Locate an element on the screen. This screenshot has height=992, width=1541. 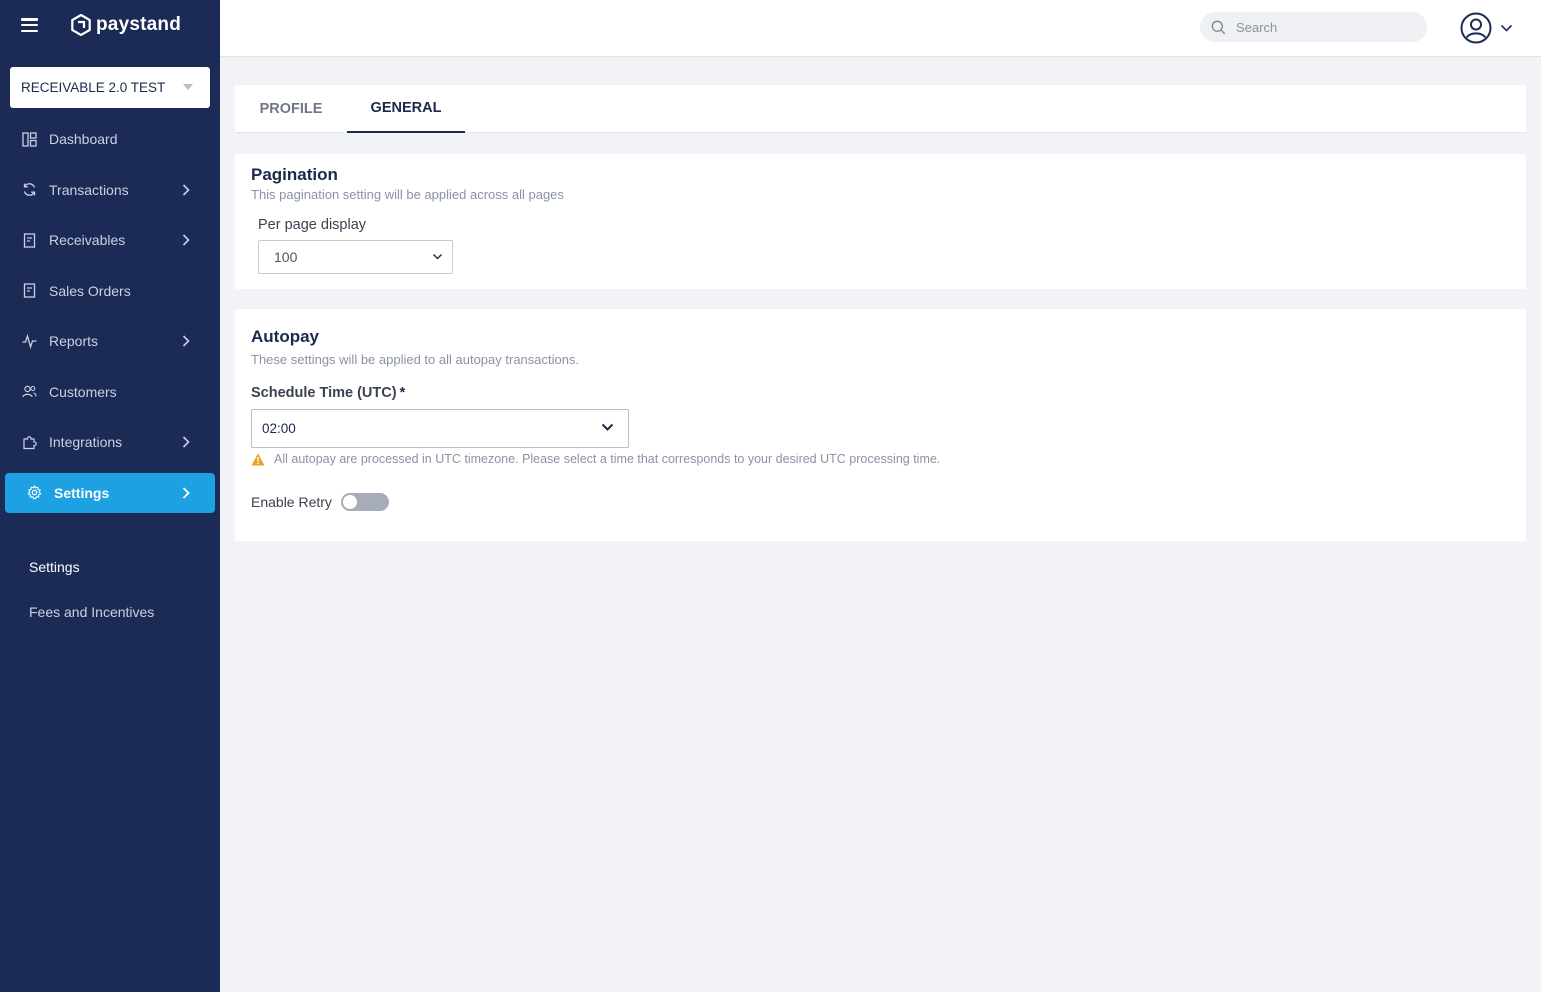
menu-icon is located at coordinates (29, 25).